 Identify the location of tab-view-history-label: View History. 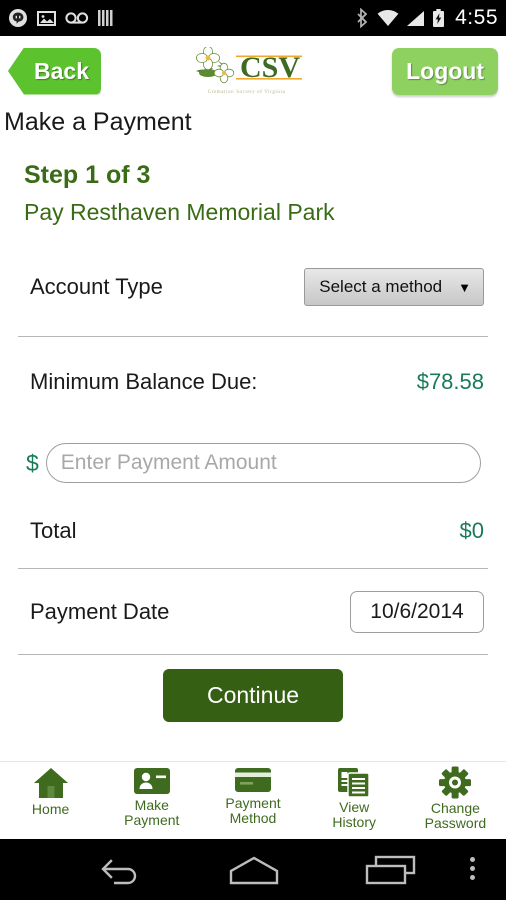
(354, 814).